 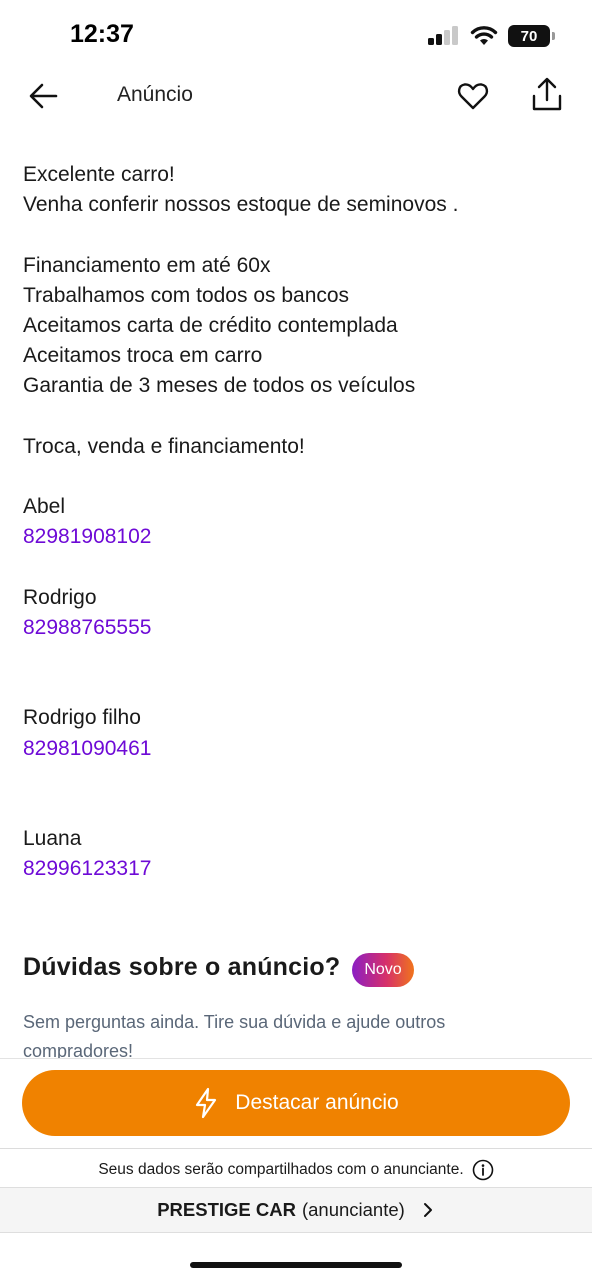 I want to click on seller-role: (anunciante), so click(x=353, y=1209).